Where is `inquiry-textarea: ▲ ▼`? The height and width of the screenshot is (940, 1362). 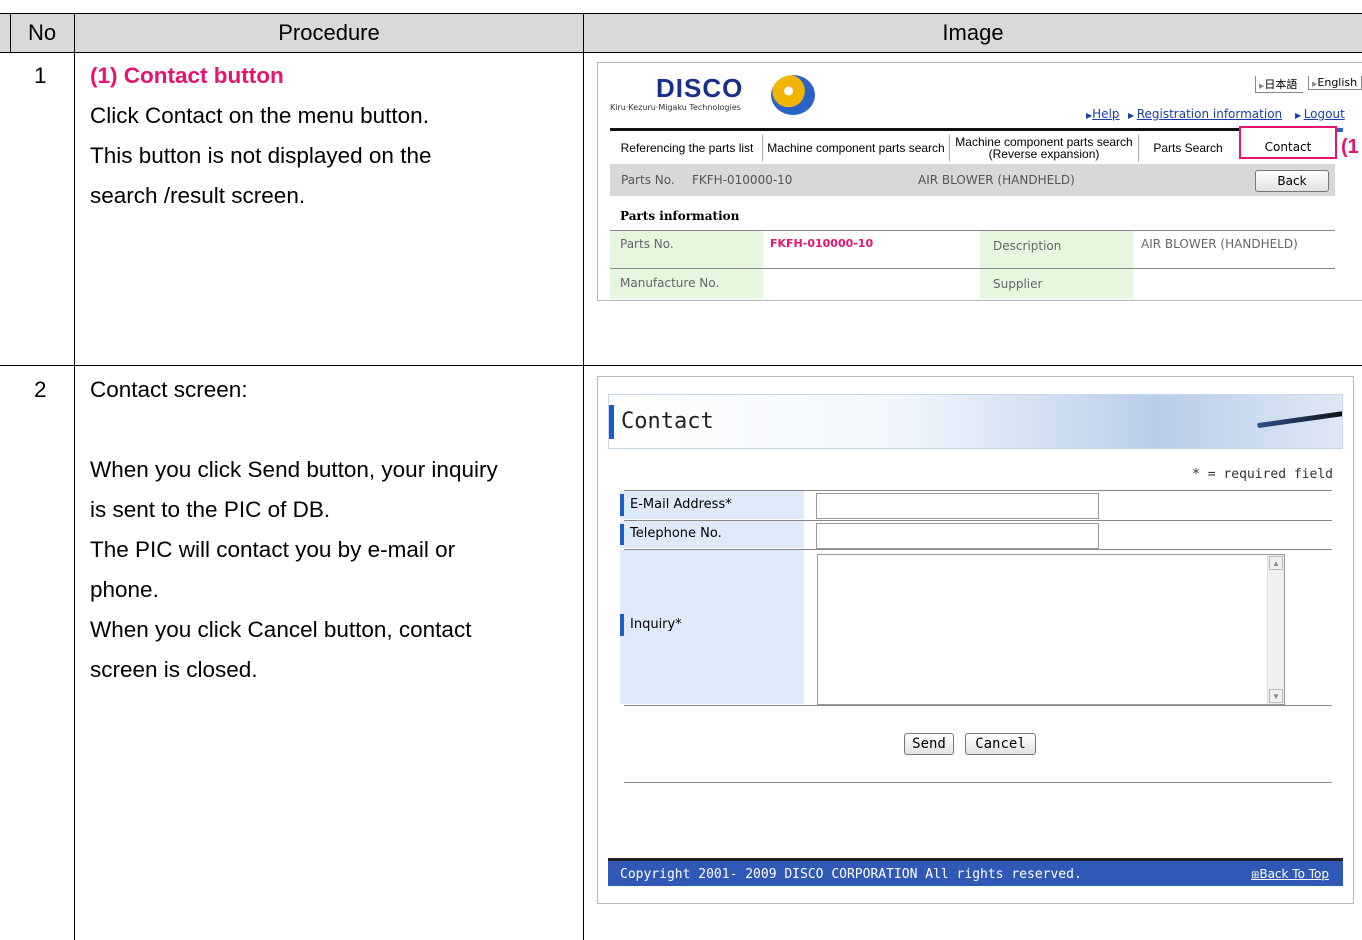 inquiry-textarea: ▲ ▼ is located at coordinates (1051, 629).